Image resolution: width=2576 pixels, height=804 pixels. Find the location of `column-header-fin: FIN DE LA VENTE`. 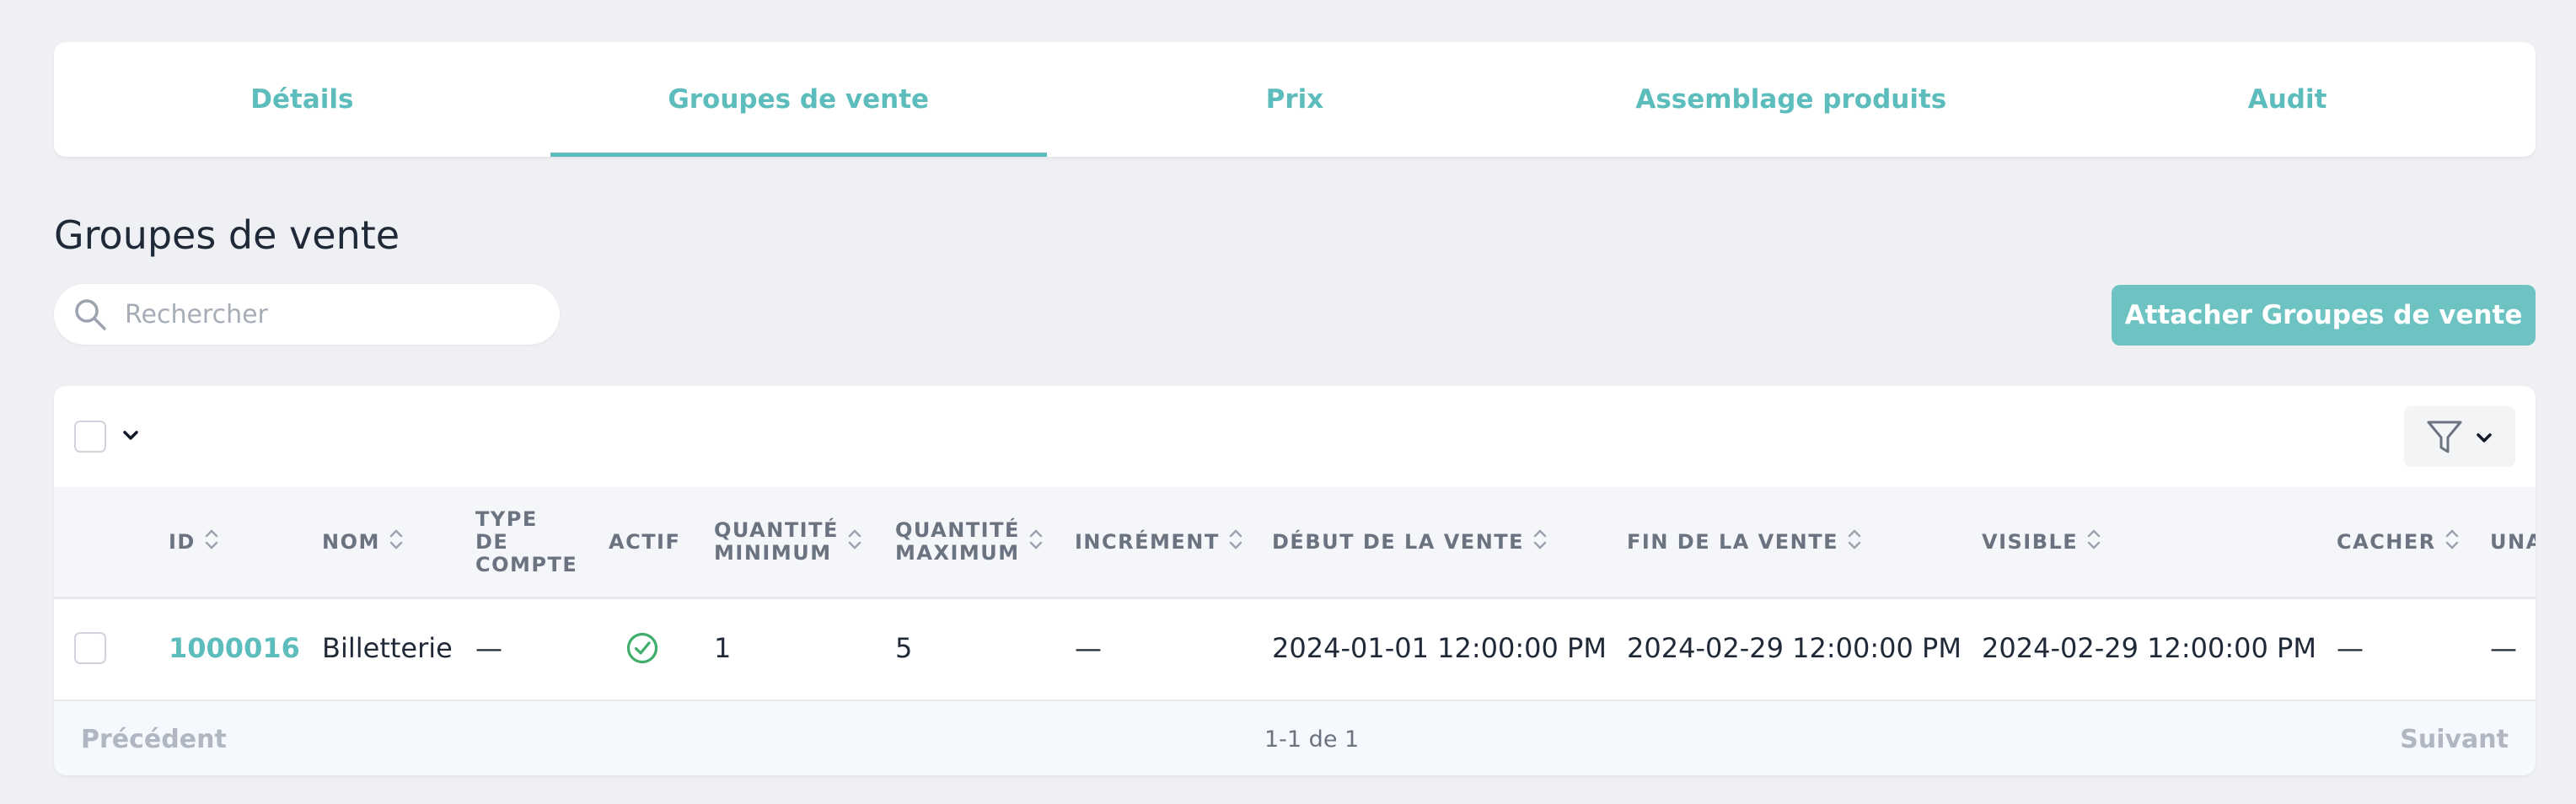

column-header-fin: FIN DE LA VENTE is located at coordinates (1744, 542).